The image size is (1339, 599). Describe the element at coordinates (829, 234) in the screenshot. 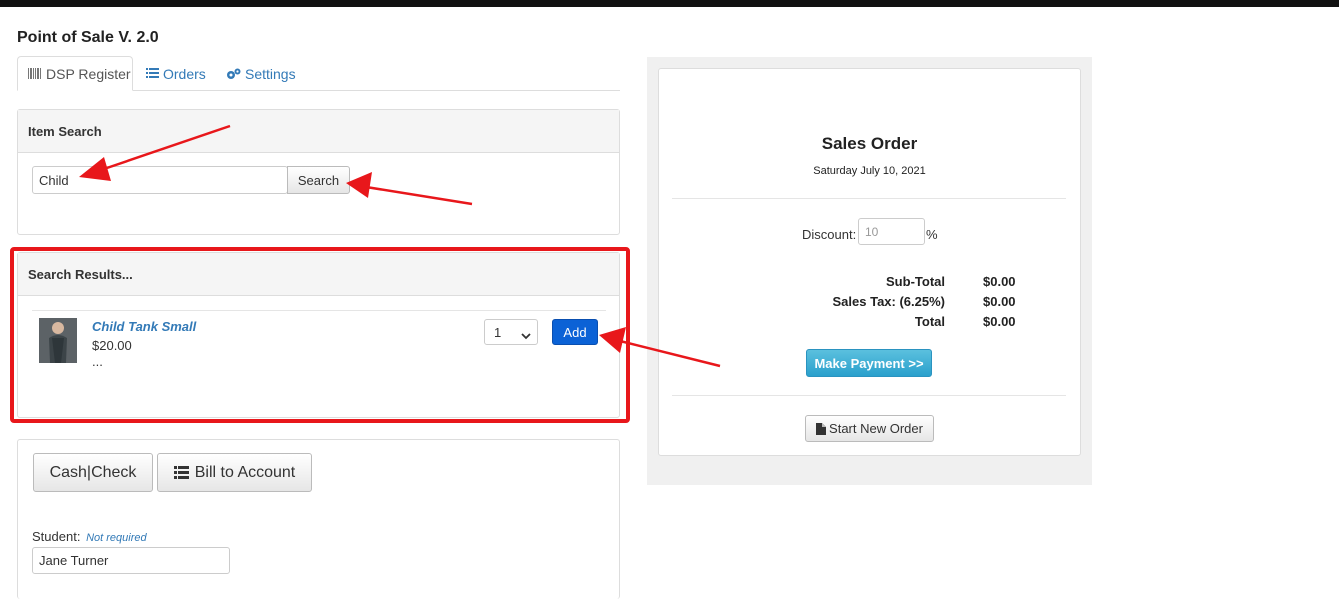

I see `discount-label: Discount:` at that location.